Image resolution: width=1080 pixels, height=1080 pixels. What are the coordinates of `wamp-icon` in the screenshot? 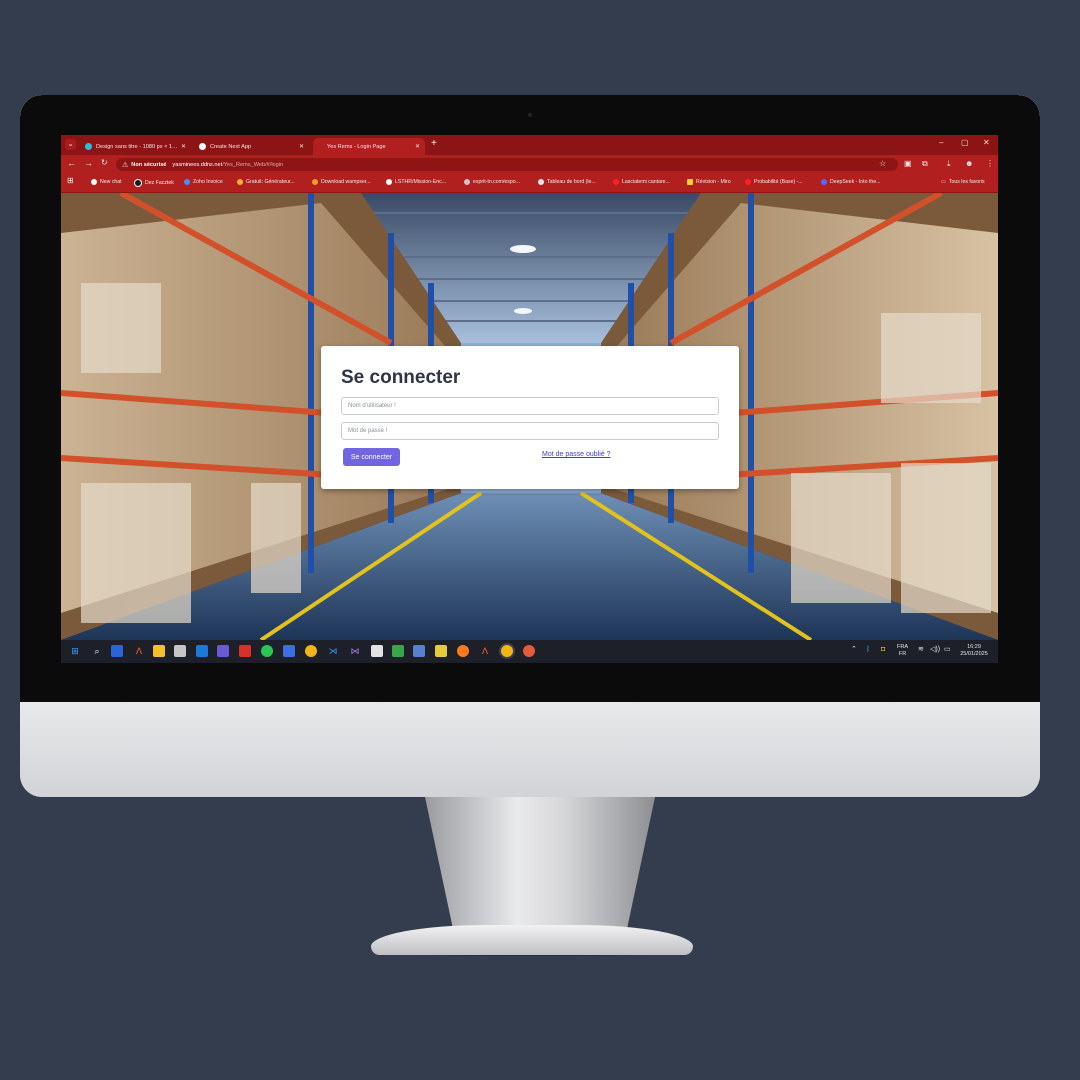 It's located at (315, 182).